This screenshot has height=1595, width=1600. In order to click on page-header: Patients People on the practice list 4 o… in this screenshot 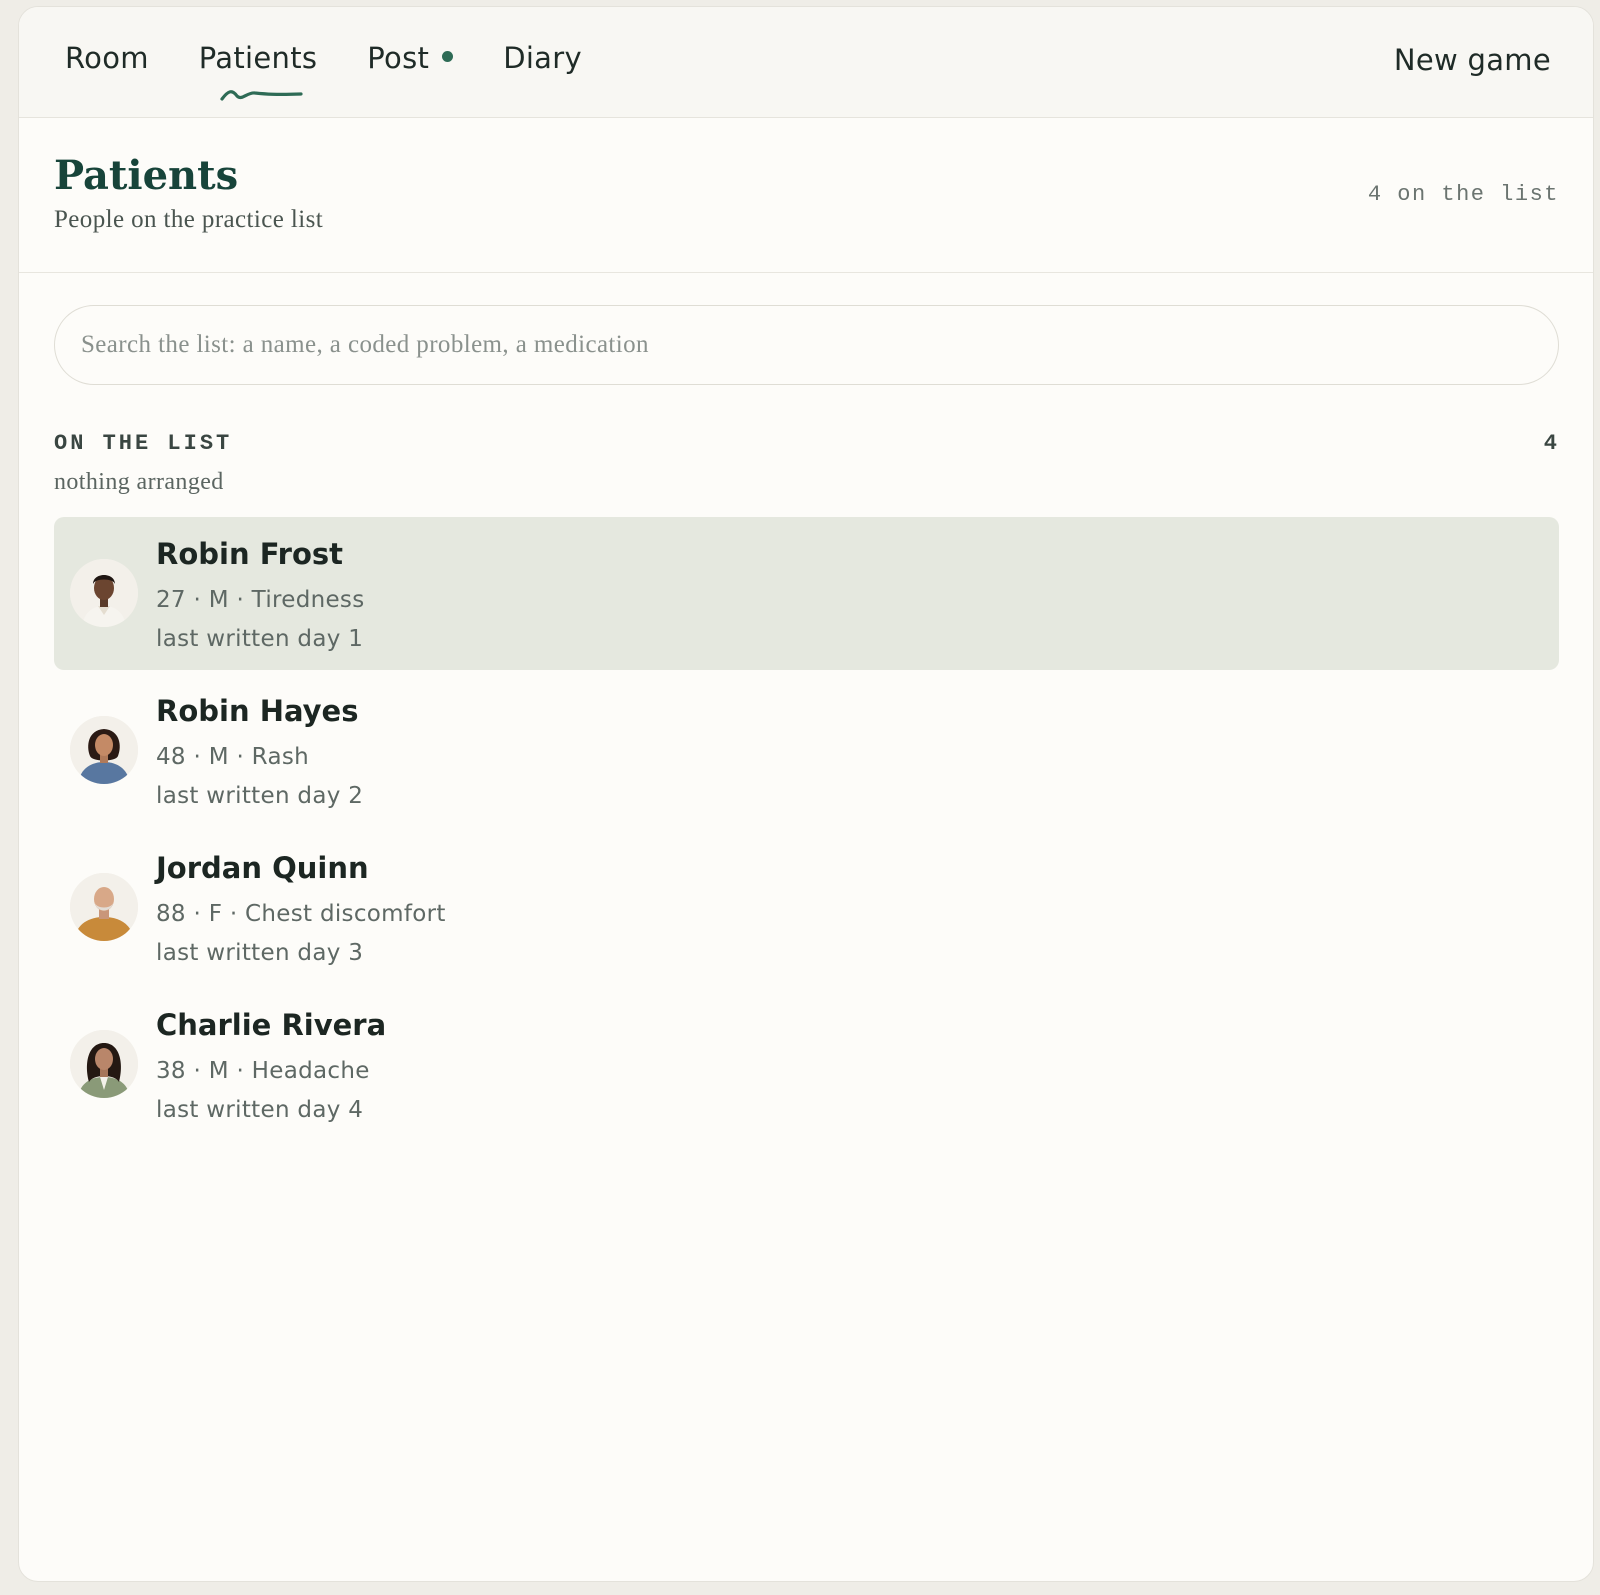, I will do `click(806, 195)`.